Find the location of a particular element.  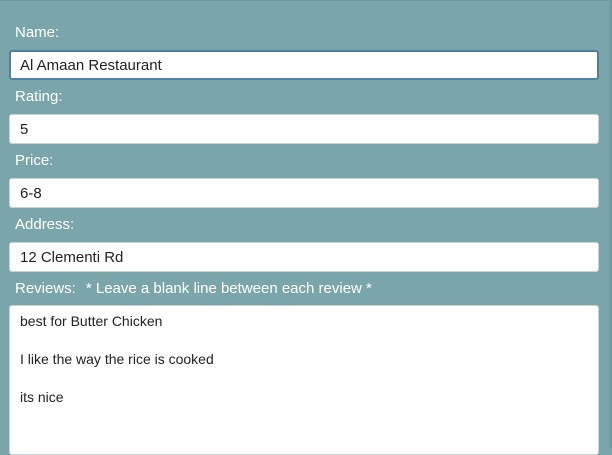

address-field is located at coordinates (304, 257).